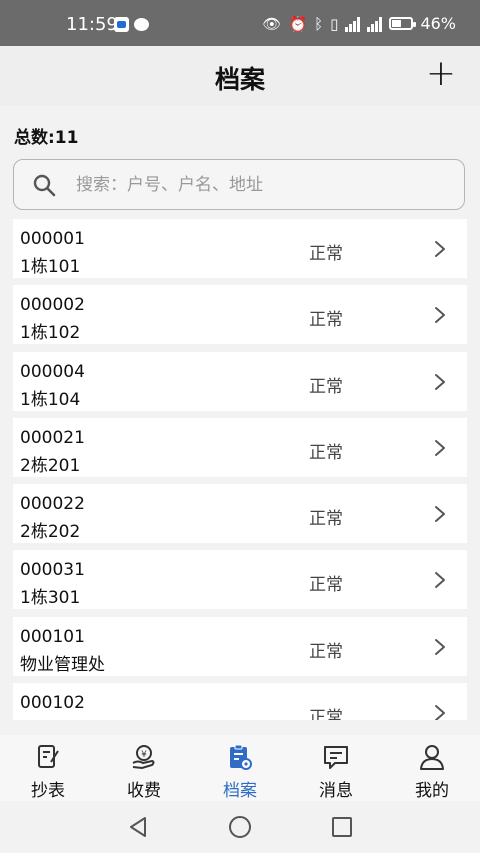 Image resolution: width=480 pixels, height=853 pixels. What do you see at coordinates (240, 791) in the screenshot?
I see `tab-label: 档案` at bounding box center [240, 791].